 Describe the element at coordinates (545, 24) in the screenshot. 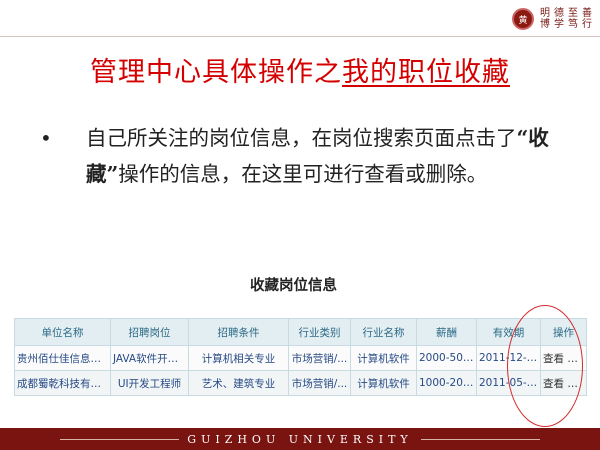

I see `motto-char: 博` at that location.